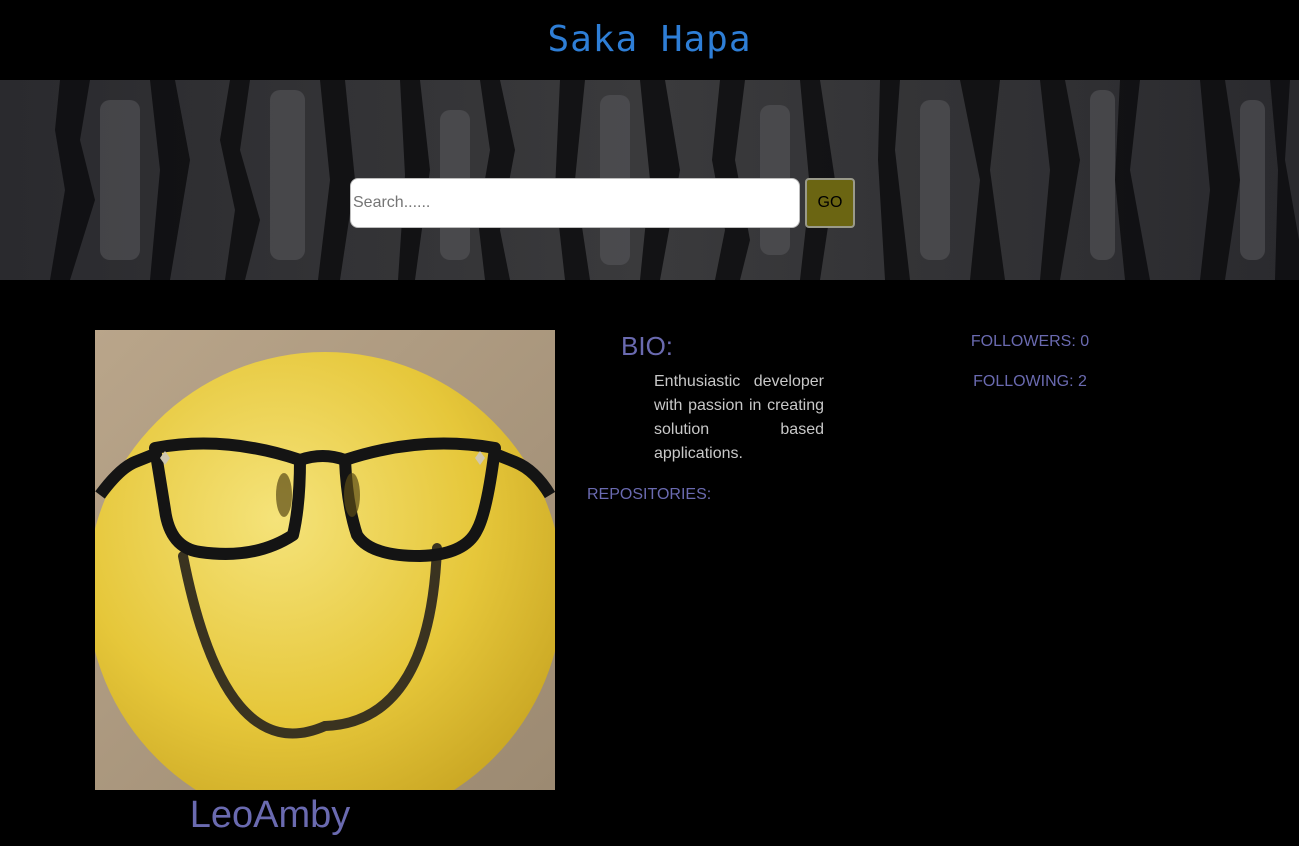 The width and height of the screenshot is (1299, 846). I want to click on top-bar: Saka Hapa, so click(649, 40).